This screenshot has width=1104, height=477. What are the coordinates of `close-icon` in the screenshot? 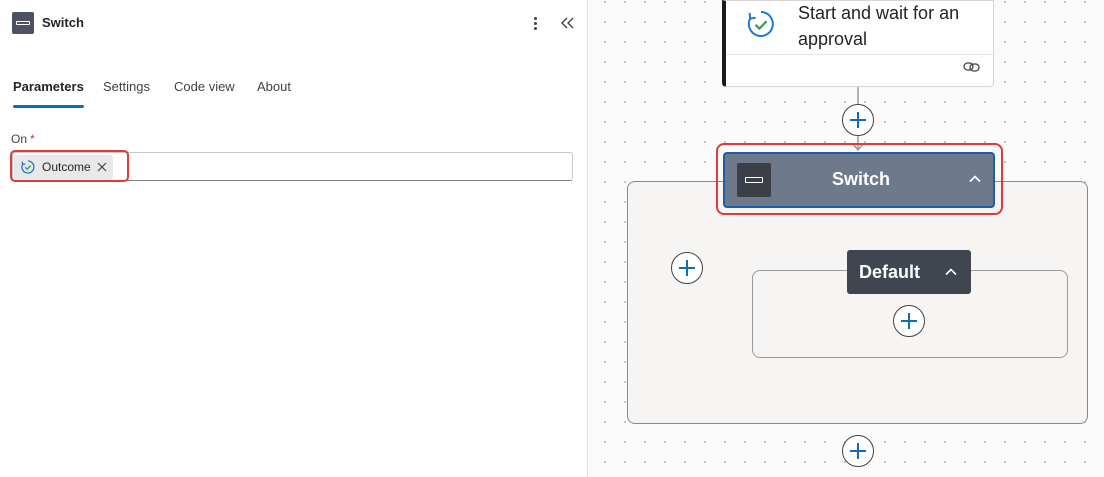 It's located at (102, 167).